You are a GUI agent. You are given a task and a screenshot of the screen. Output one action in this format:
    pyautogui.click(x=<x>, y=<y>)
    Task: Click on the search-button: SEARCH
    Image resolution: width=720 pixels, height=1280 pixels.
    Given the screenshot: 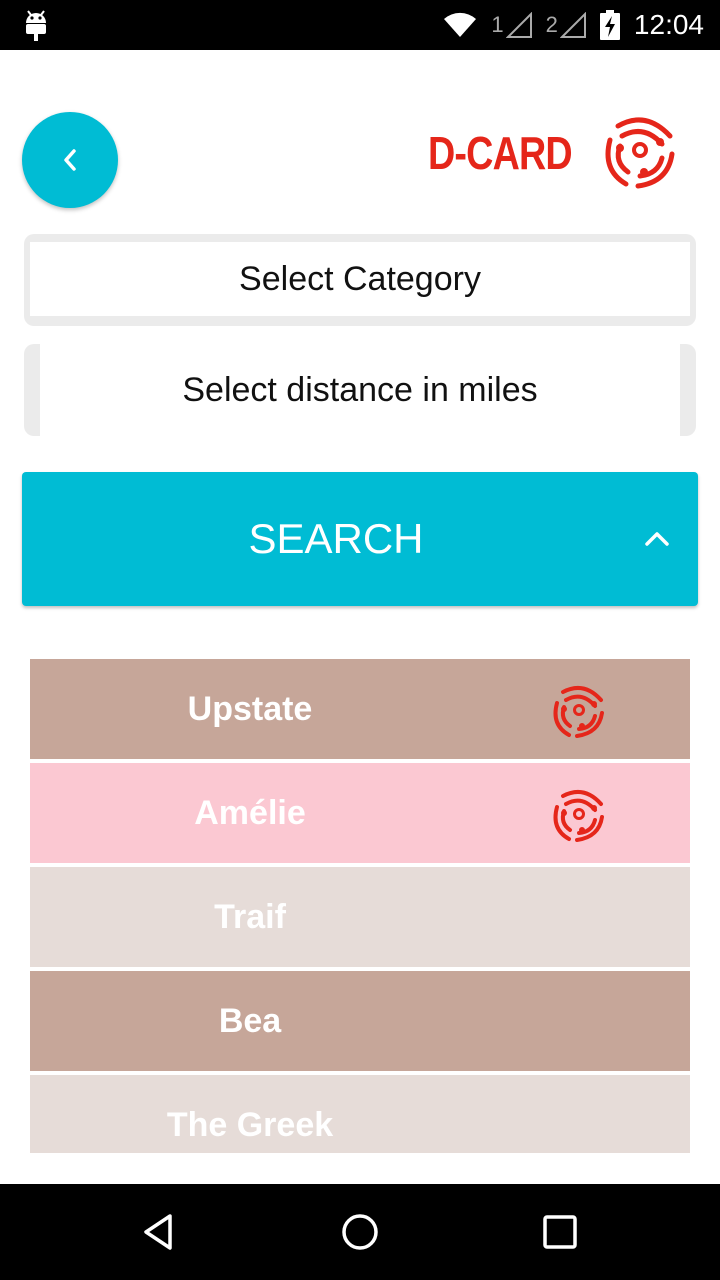 What is the action you would take?
    pyautogui.click(x=360, y=539)
    